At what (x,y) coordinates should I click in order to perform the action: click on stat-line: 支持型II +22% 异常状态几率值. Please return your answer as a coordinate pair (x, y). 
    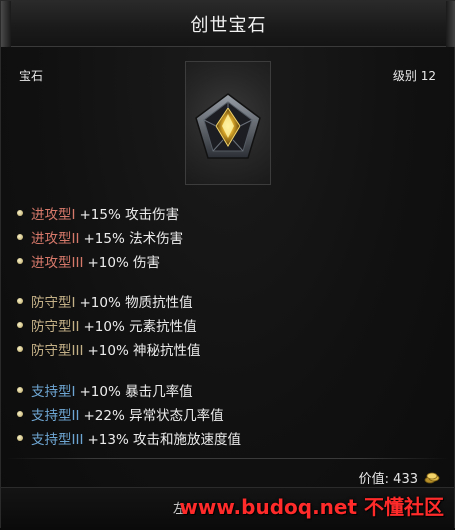
    Looking at the image, I should click on (129, 414).